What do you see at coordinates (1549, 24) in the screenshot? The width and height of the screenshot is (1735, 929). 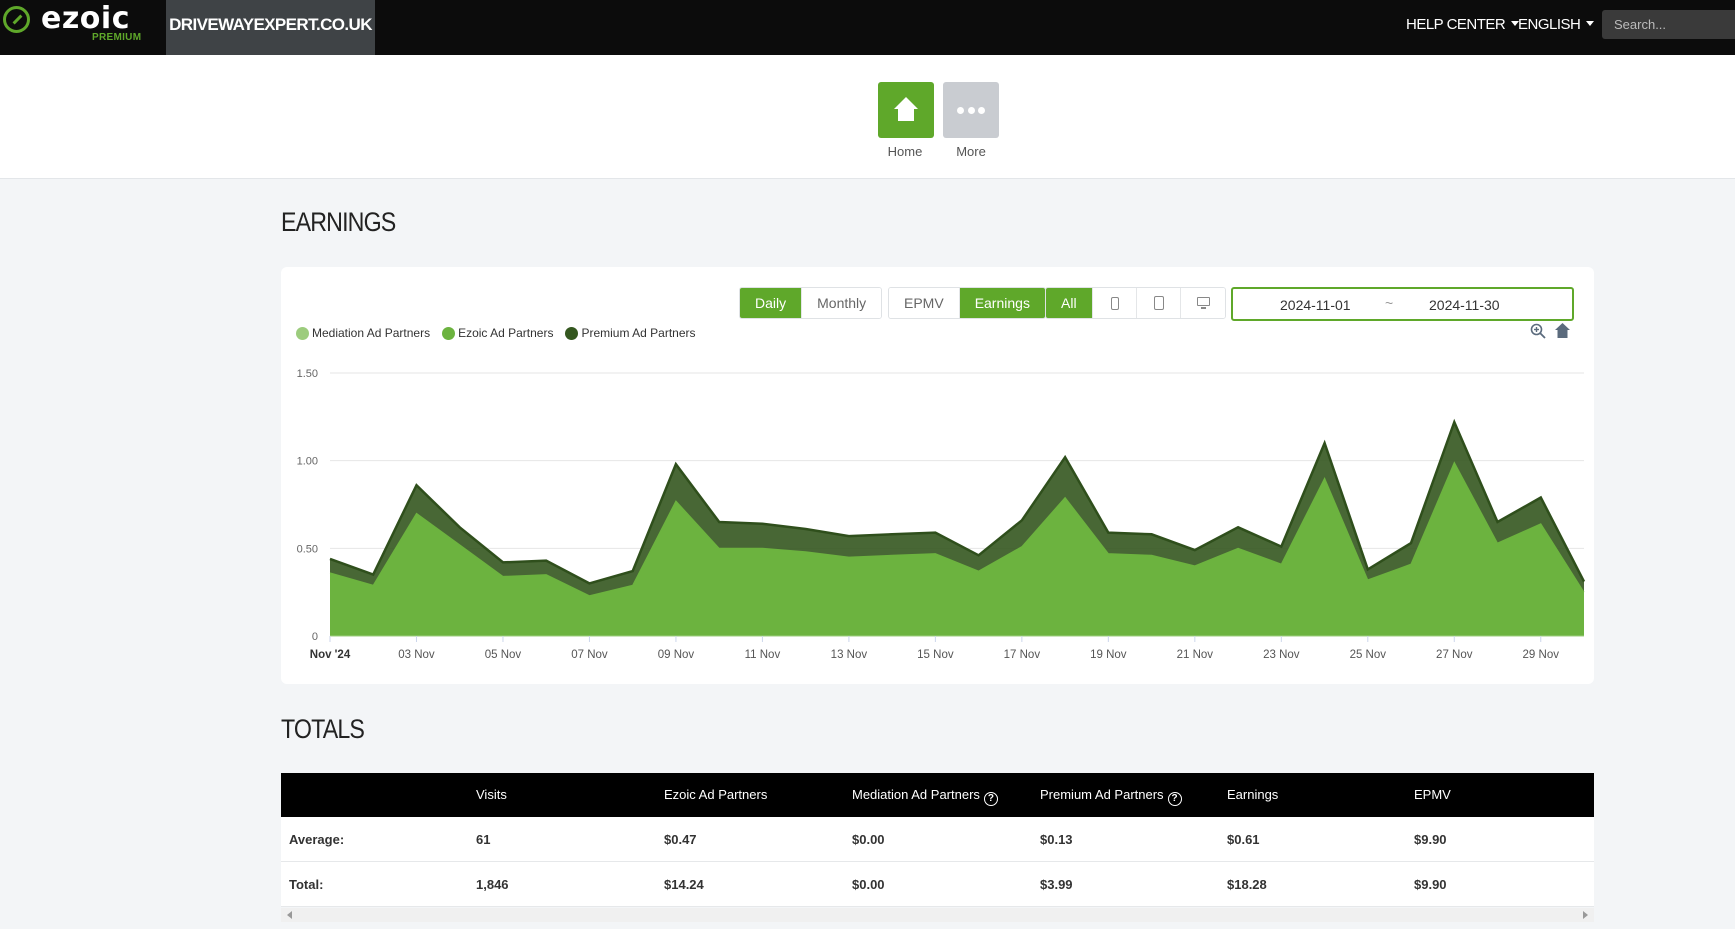 I see `language-label: ENGLISH` at bounding box center [1549, 24].